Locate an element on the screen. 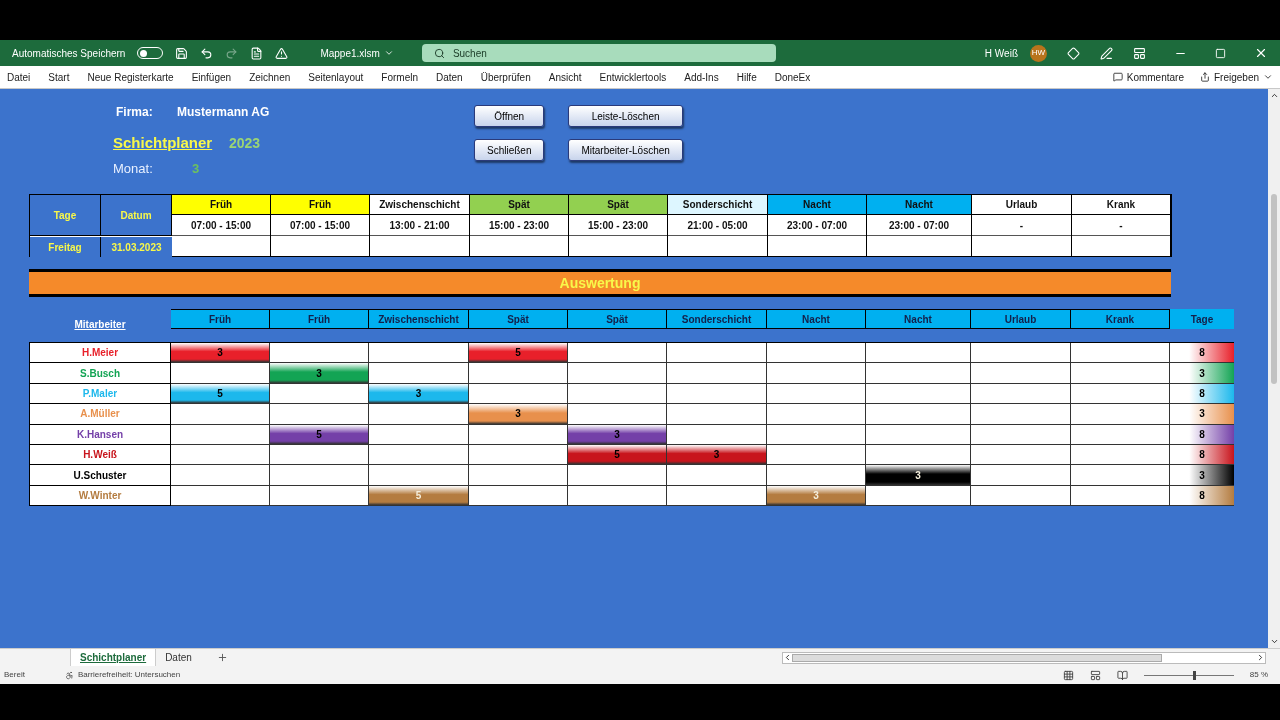 This screenshot has width=1280, height=720. page-break-icon is located at coordinates (1122, 675).